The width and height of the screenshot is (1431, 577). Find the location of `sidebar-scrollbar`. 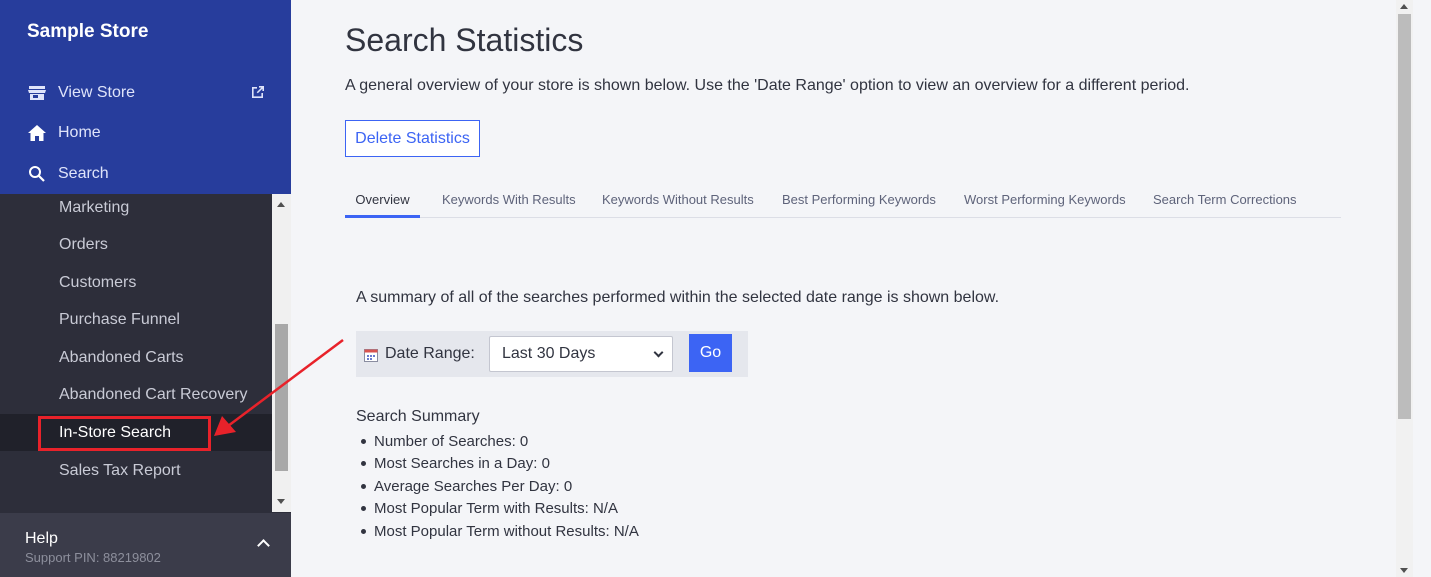

sidebar-scrollbar is located at coordinates (281, 353).